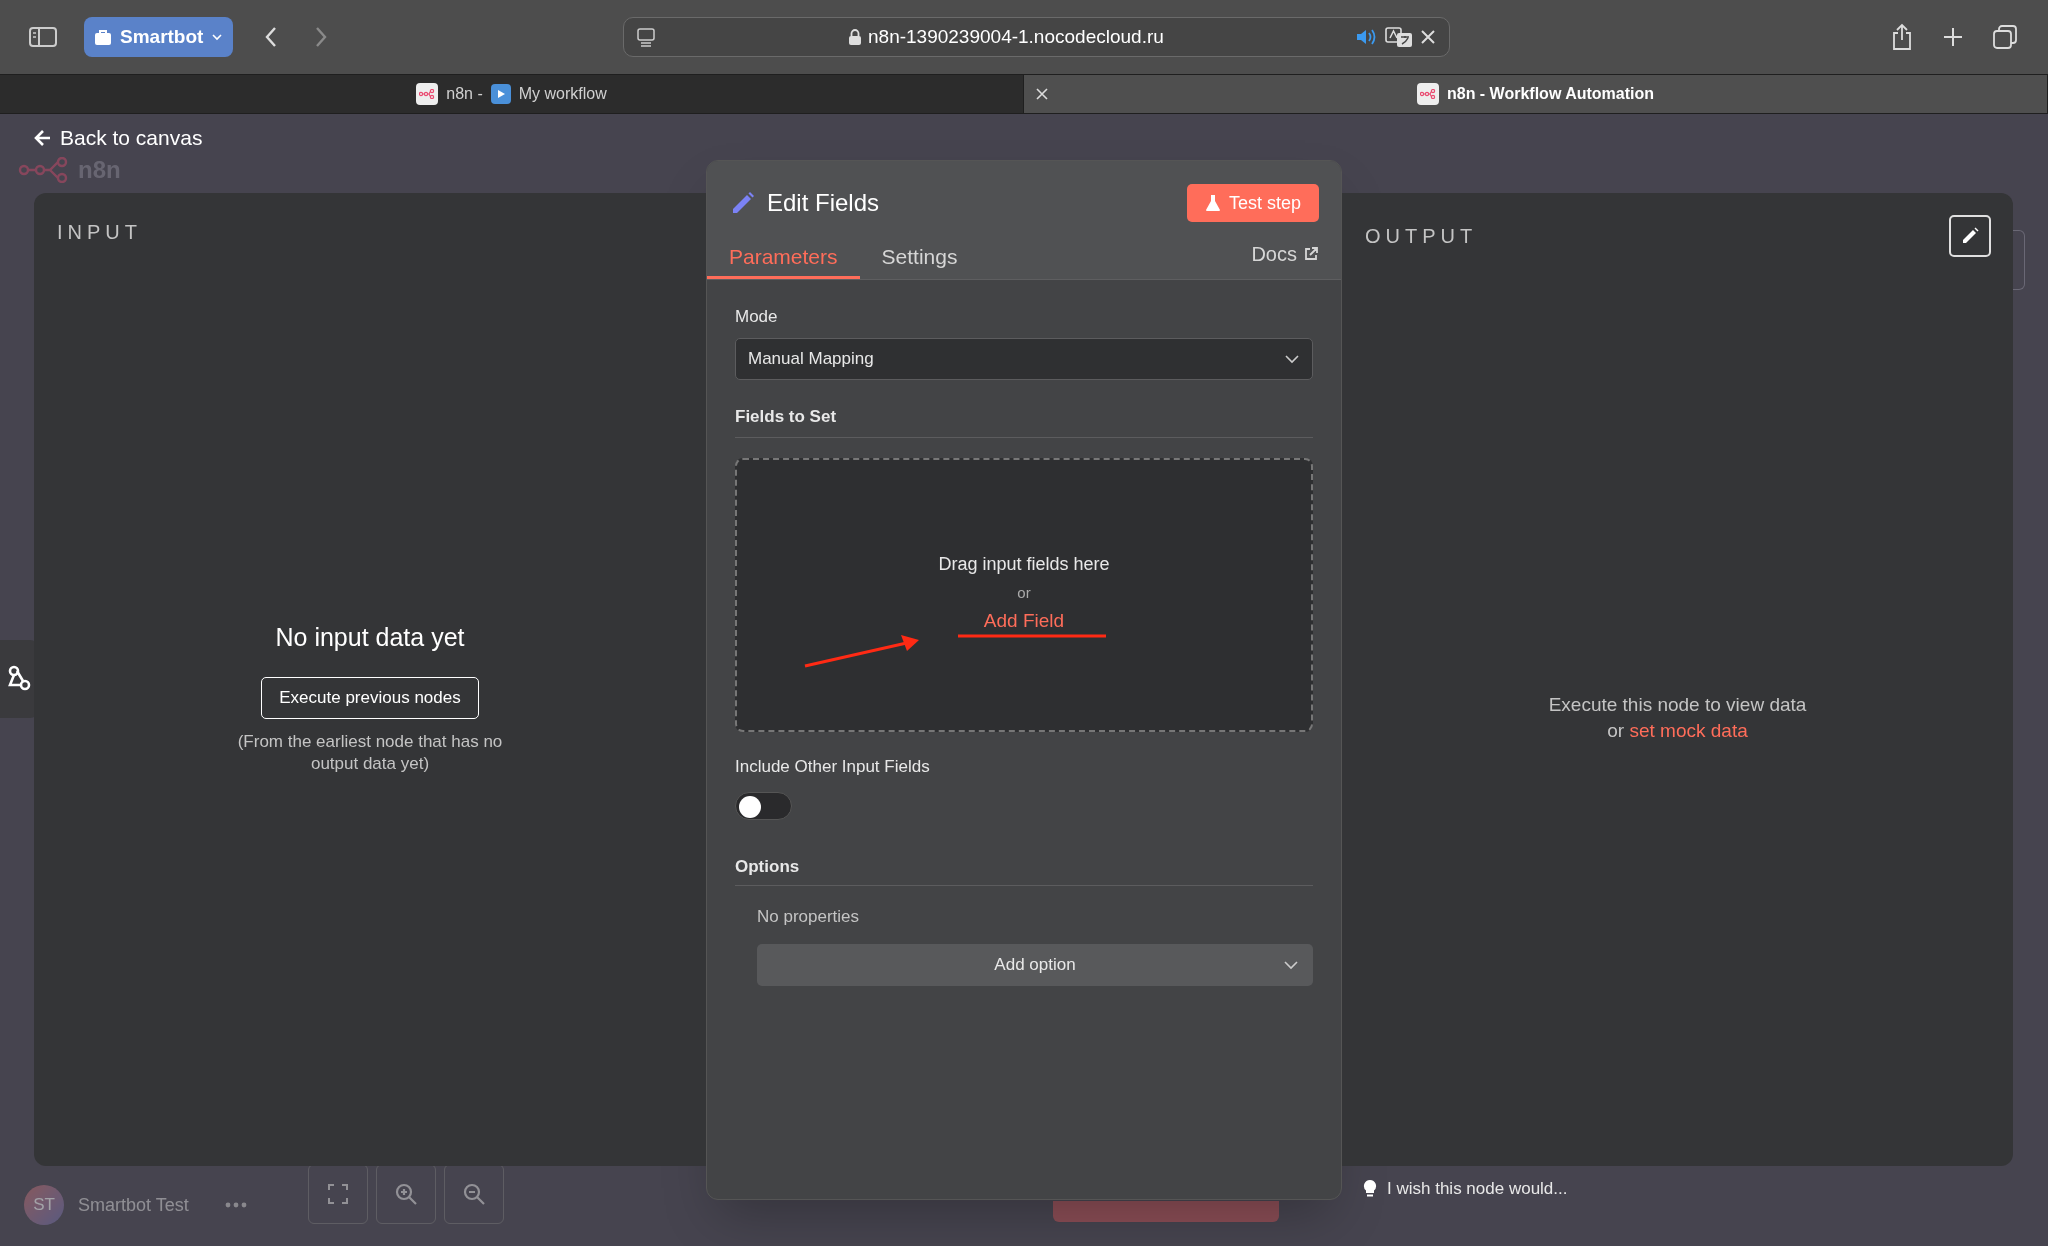 The width and height of the screenshot is (2048, 1246). Describe the element at coordinates (1421, 236) in the screenshot. I see `panel-title: OUTPUT` at that location.